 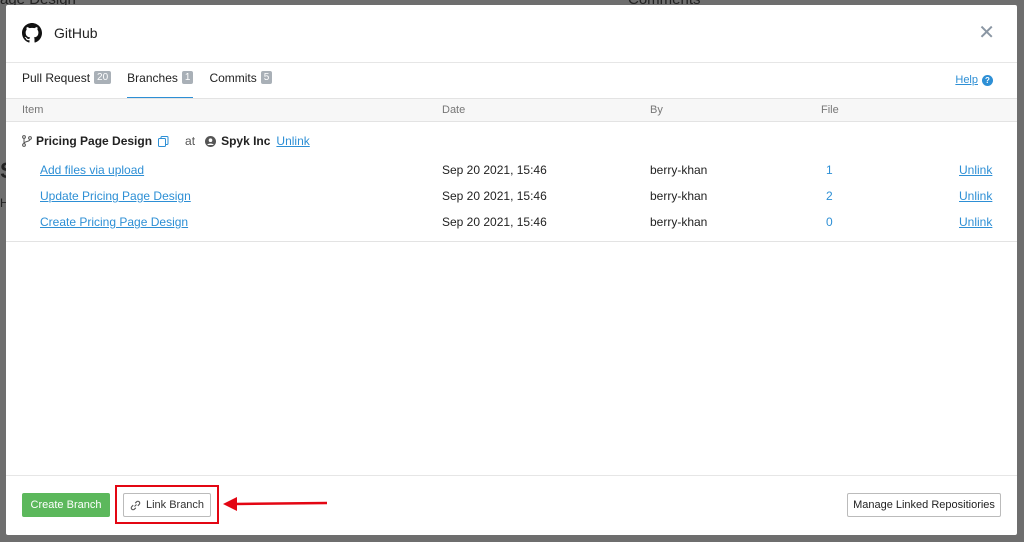 I want to click on branch-icon, so click(x=27, y=141).